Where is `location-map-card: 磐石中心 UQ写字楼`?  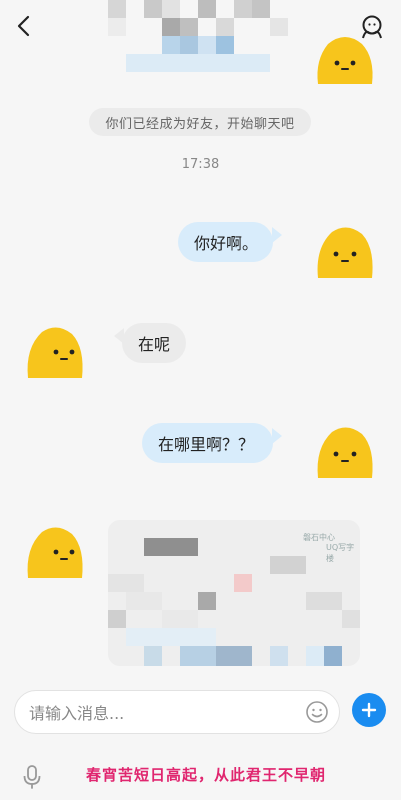
location-map-card: 磐石中心 UQ写字楼 is located at coordinates (234, 593).